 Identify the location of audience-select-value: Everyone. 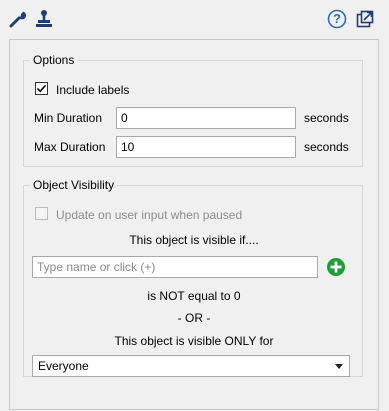
(63, 366).